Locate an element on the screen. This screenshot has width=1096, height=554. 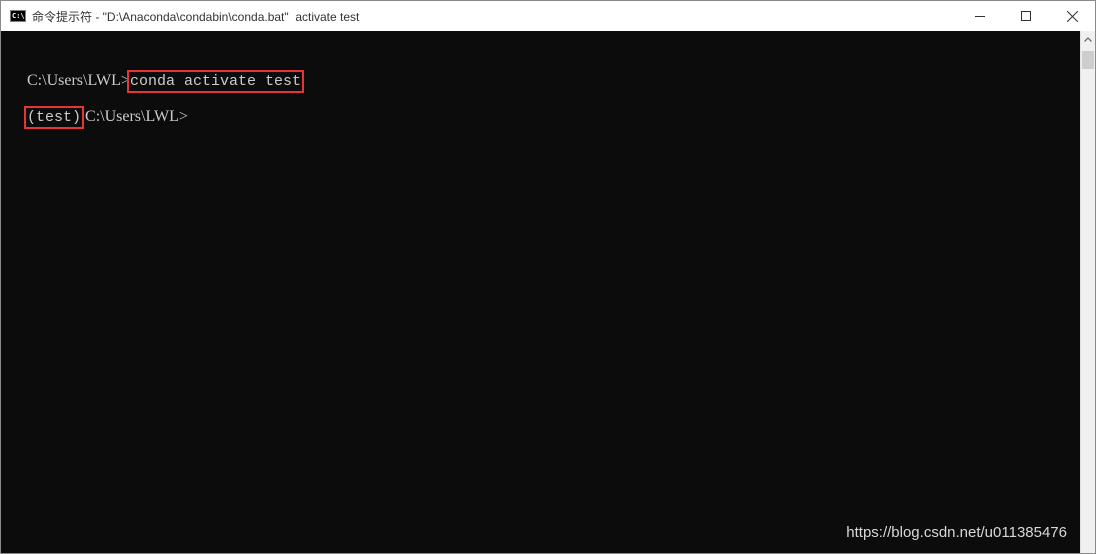
vertical-scrollbar is located at coordinates (1087, 292).